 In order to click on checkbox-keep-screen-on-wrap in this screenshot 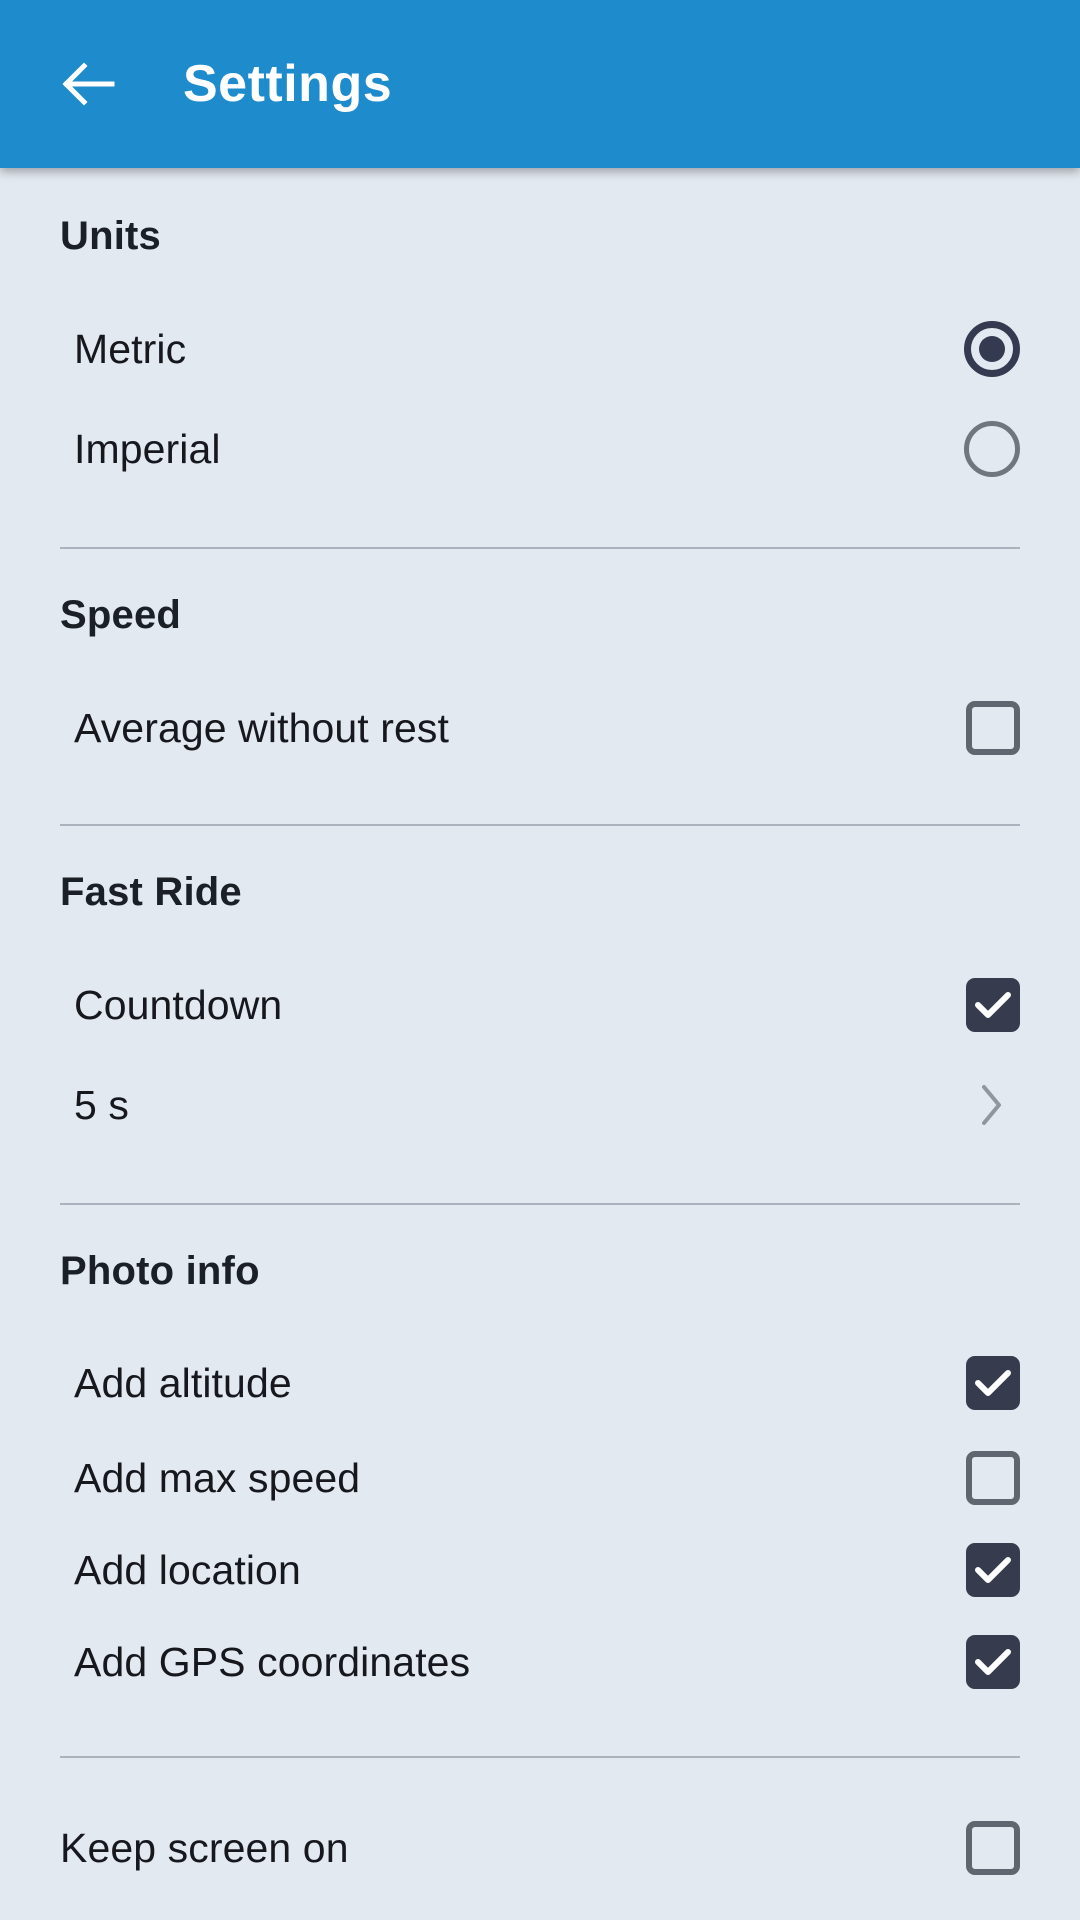, I will do `click(993, 1848)`.